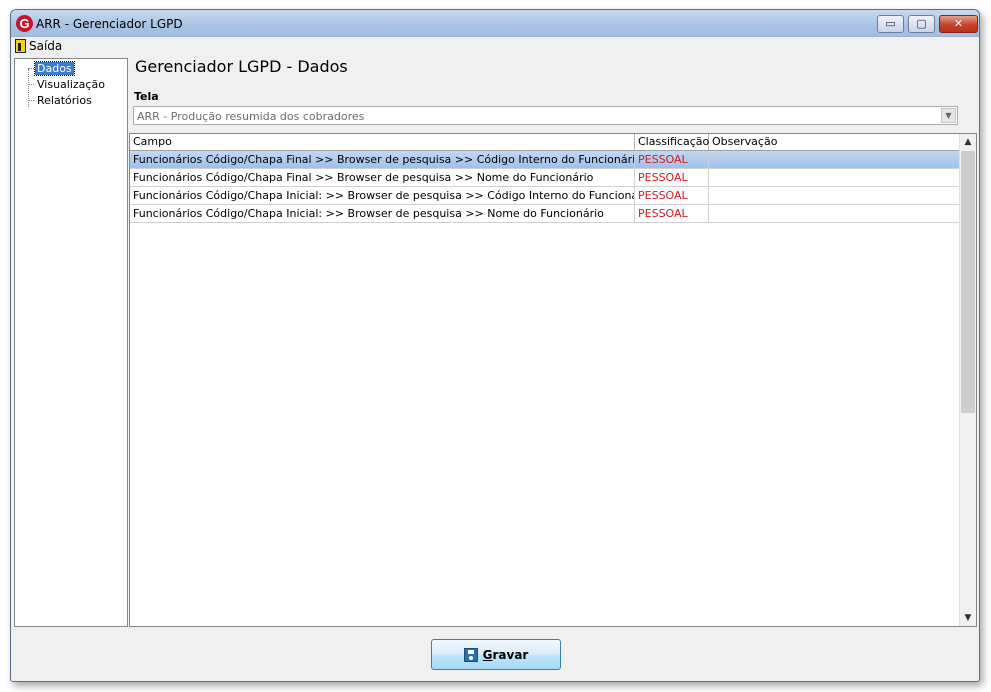  I want to click on chevron-down-icon: ▼, so click(948, 115).